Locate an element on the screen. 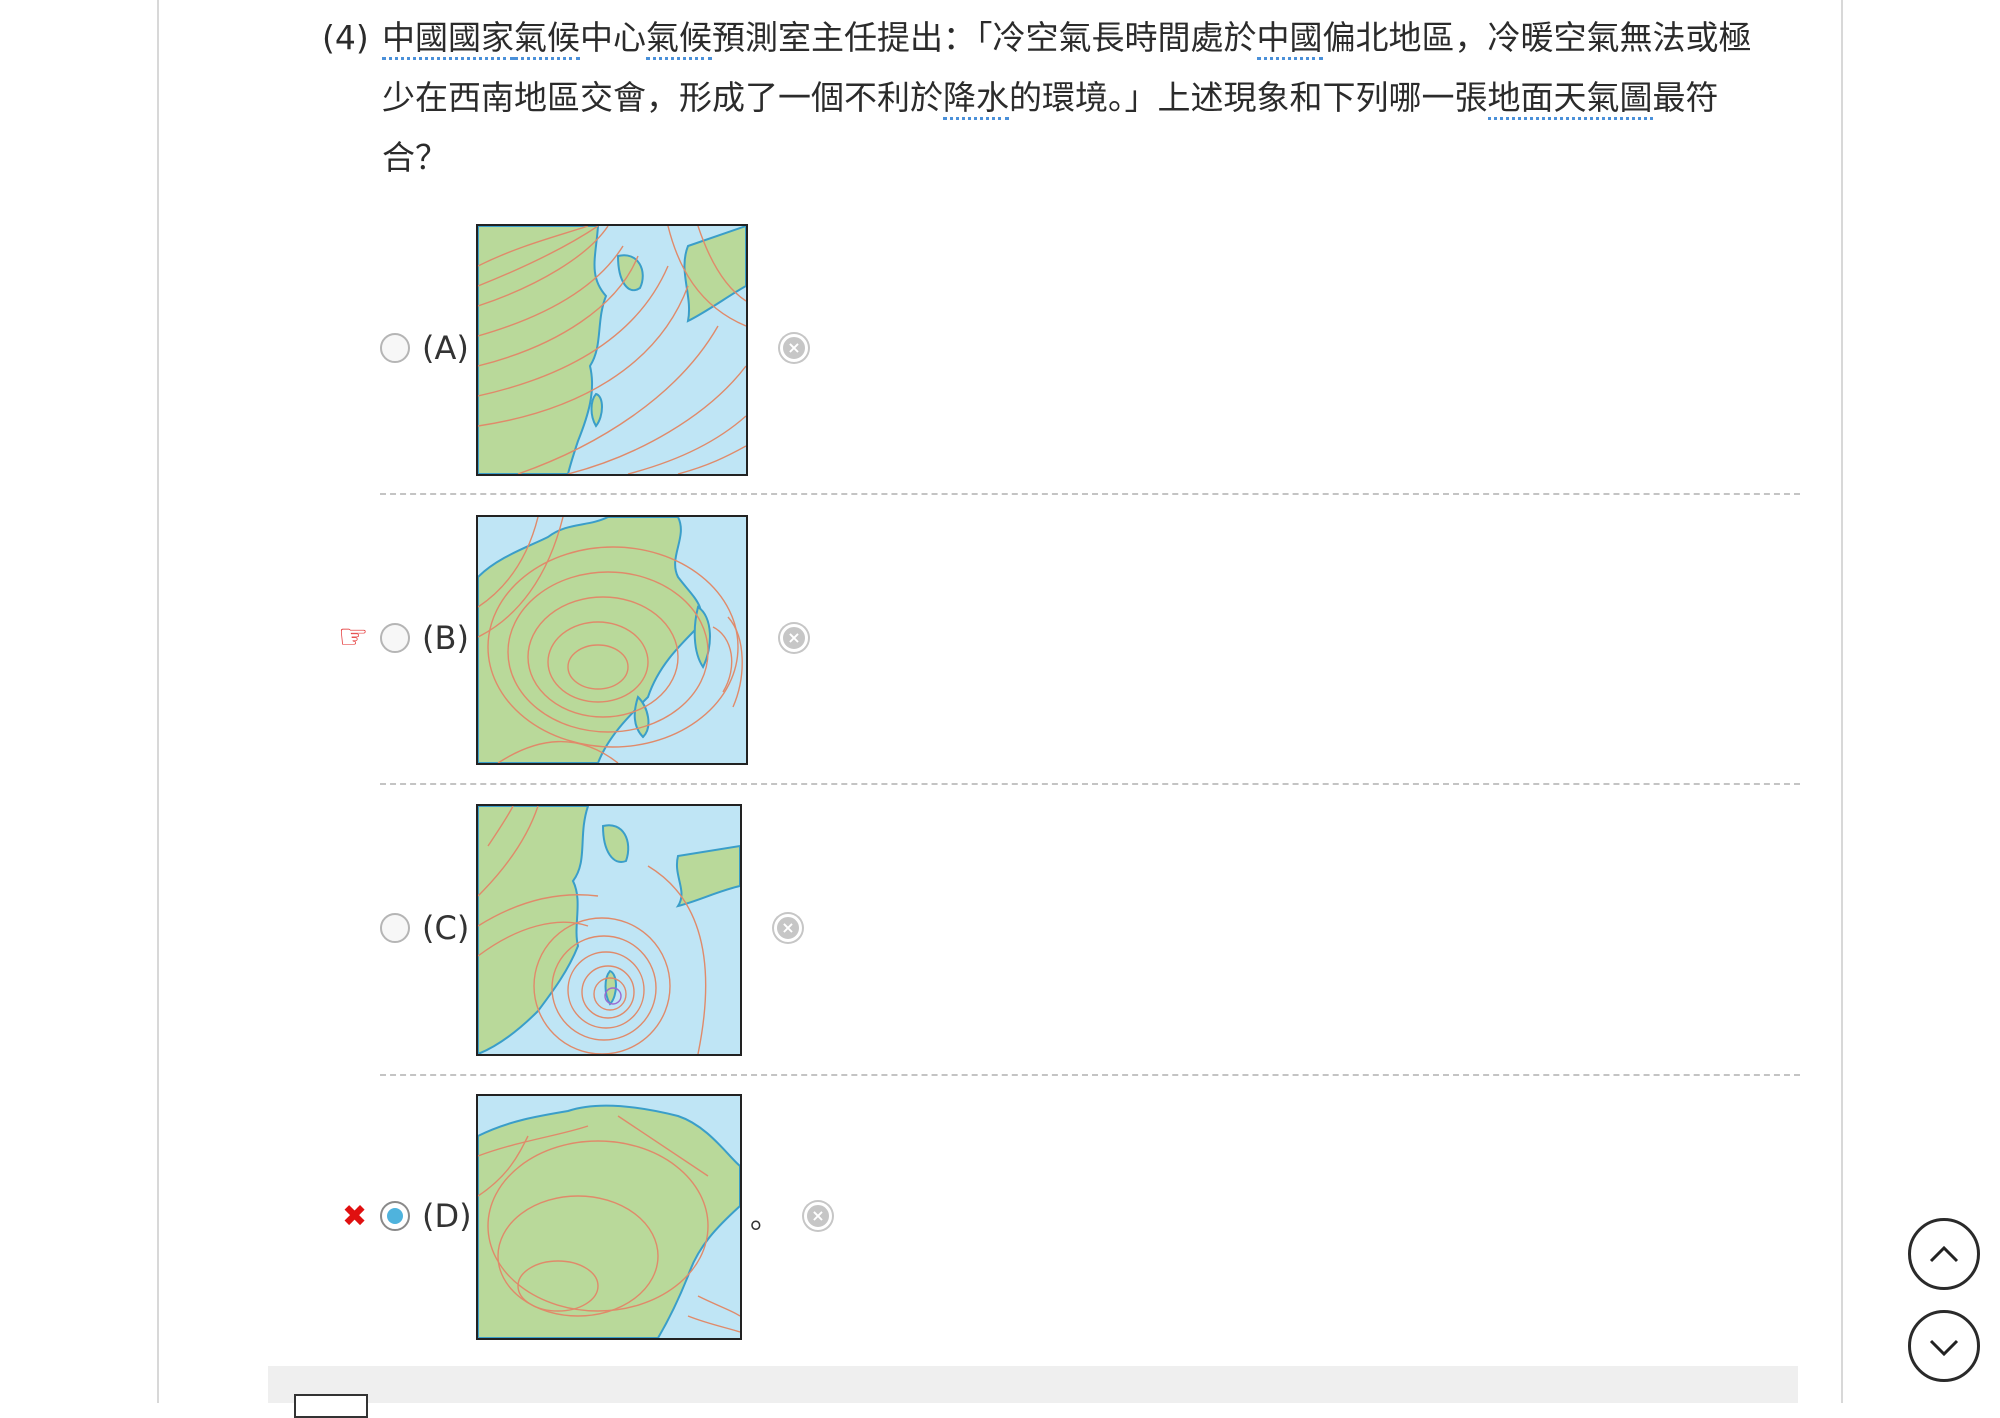 This screenshot has width=2000, height=1418. chevron-down-icon is located at coordinates (1944, 1348).